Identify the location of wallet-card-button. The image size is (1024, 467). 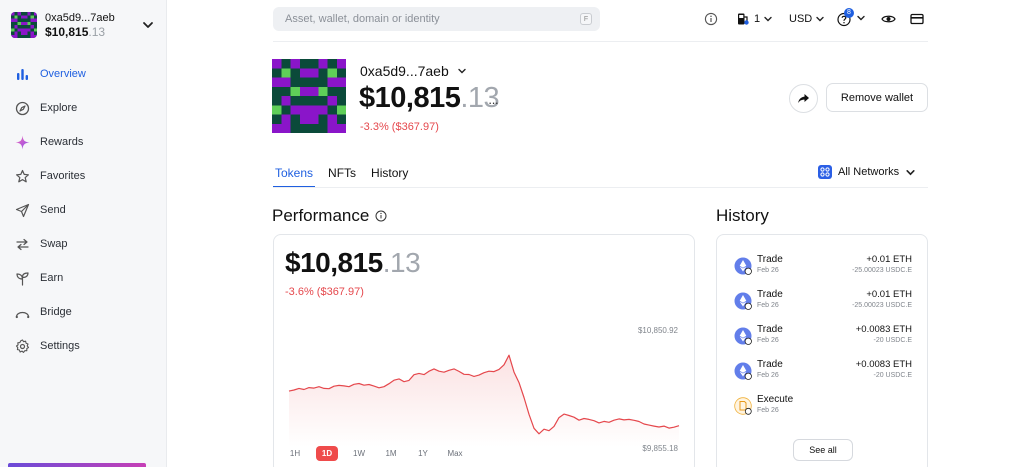
(917, 19).